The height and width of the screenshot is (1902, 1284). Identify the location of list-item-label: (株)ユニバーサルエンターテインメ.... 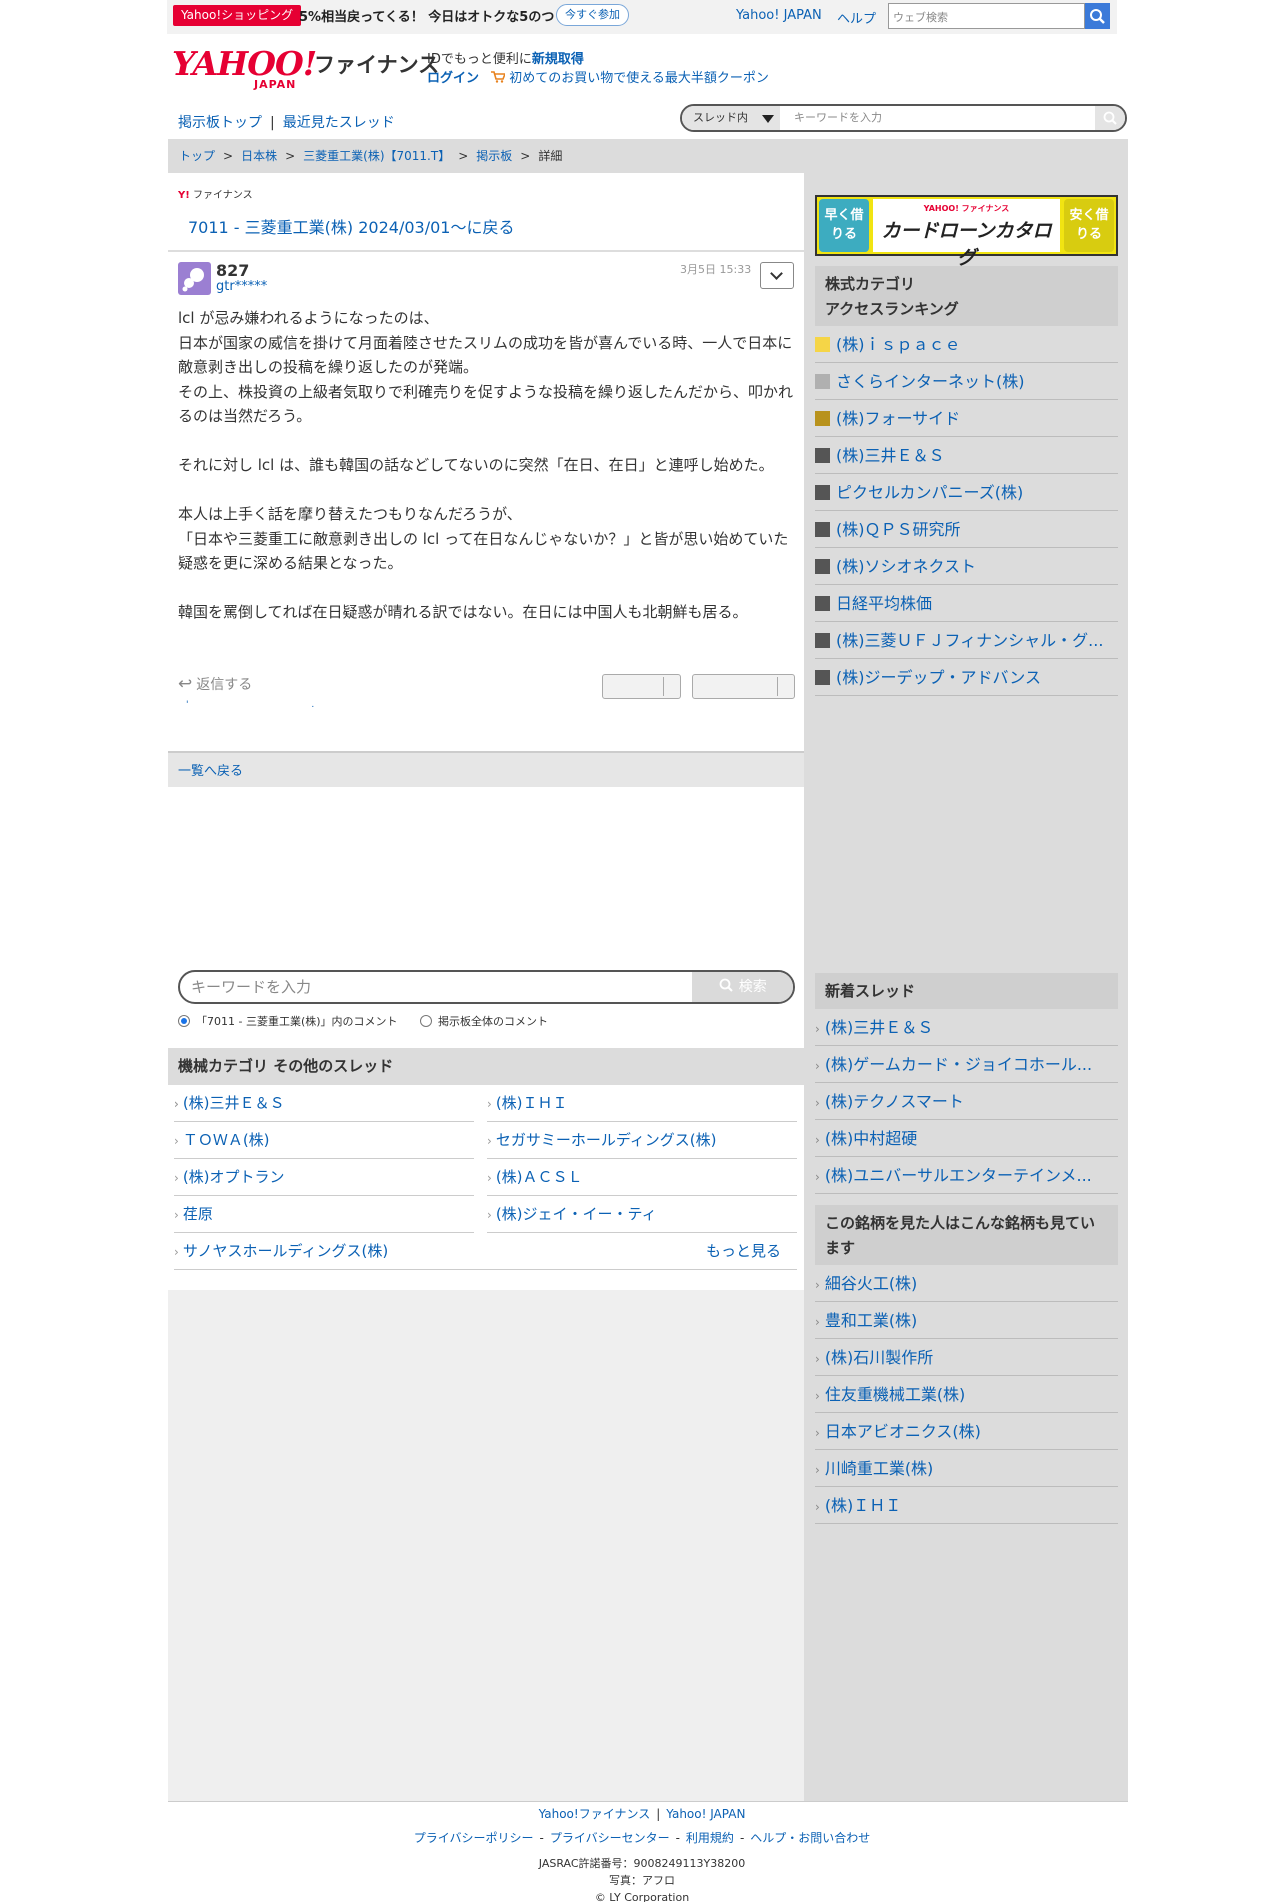
(958, 1175).